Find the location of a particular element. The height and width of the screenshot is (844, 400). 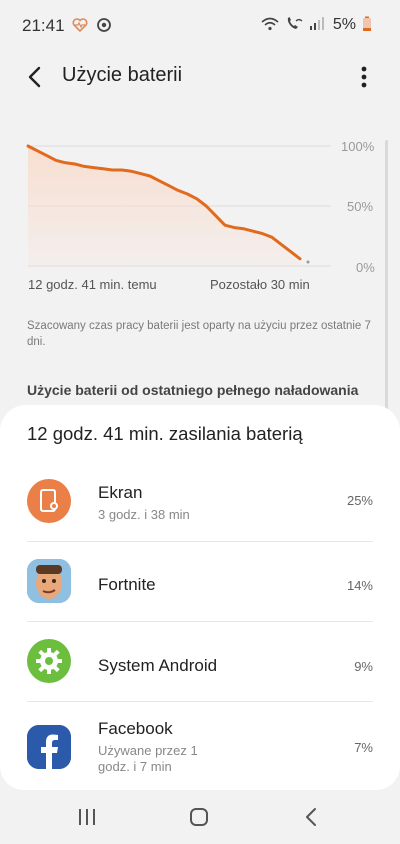

battery-chart-plot is located at coordinates (178, 205).